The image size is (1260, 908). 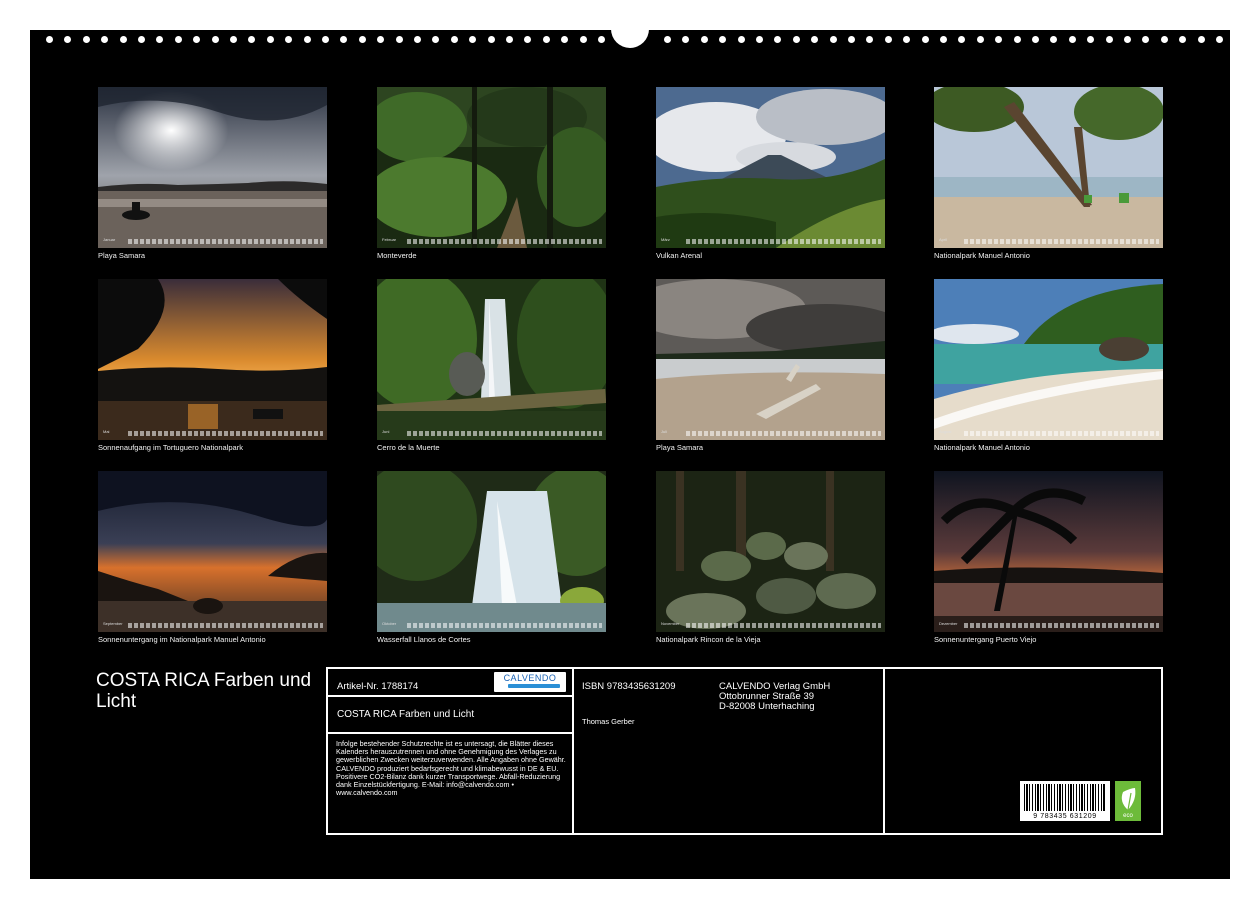 I want to click on month-label: August, so click(x=945, y=431).